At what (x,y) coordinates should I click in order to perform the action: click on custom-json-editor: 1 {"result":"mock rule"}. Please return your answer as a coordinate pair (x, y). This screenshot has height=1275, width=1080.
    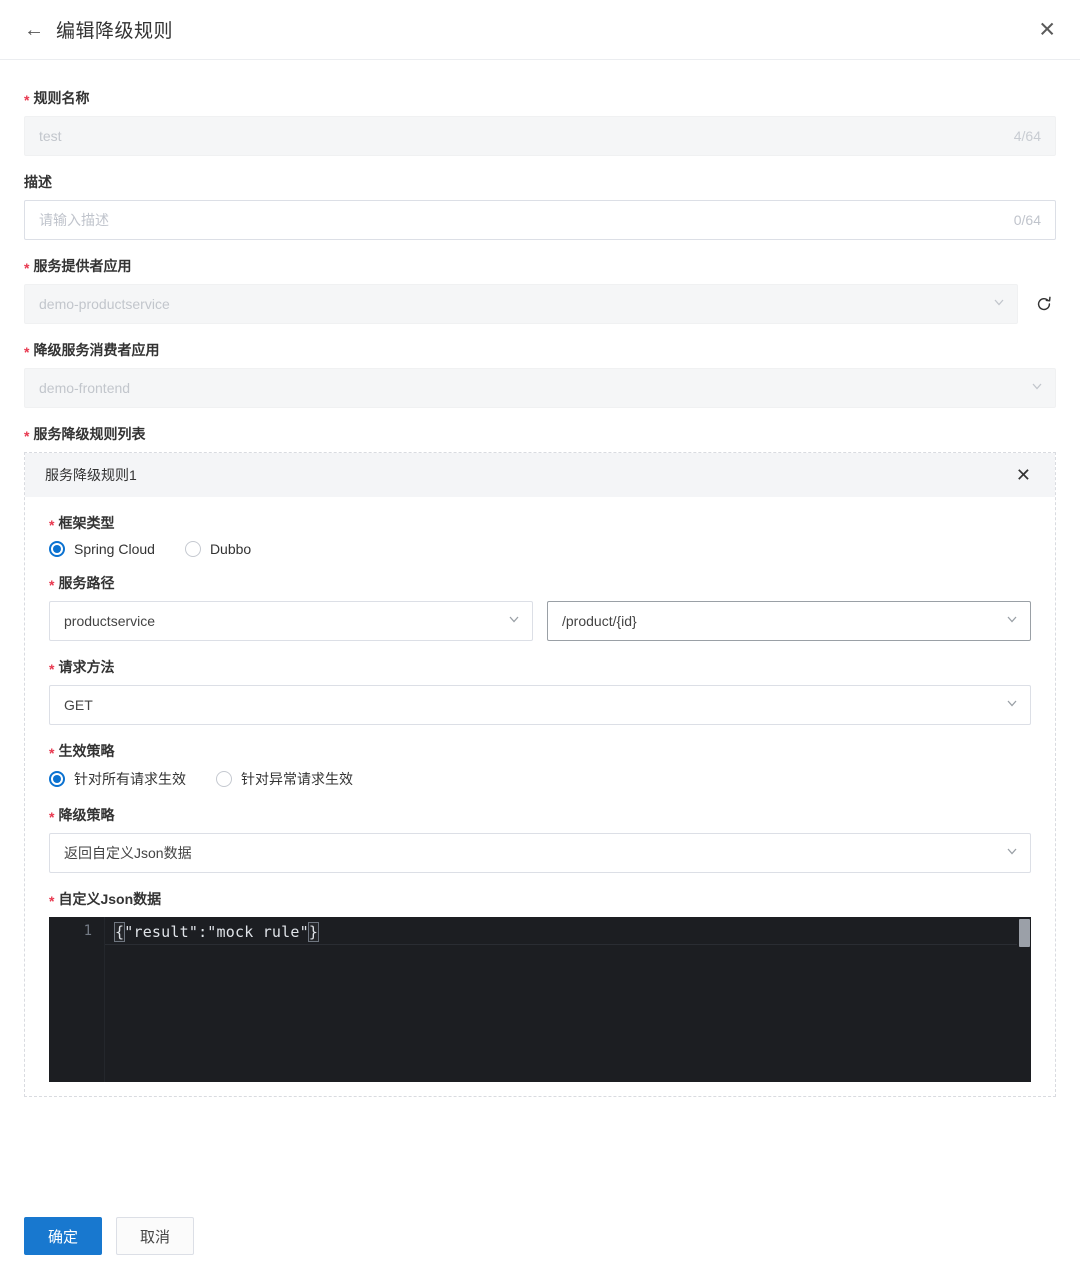
    Looking at the image, I should click on (540, 999).